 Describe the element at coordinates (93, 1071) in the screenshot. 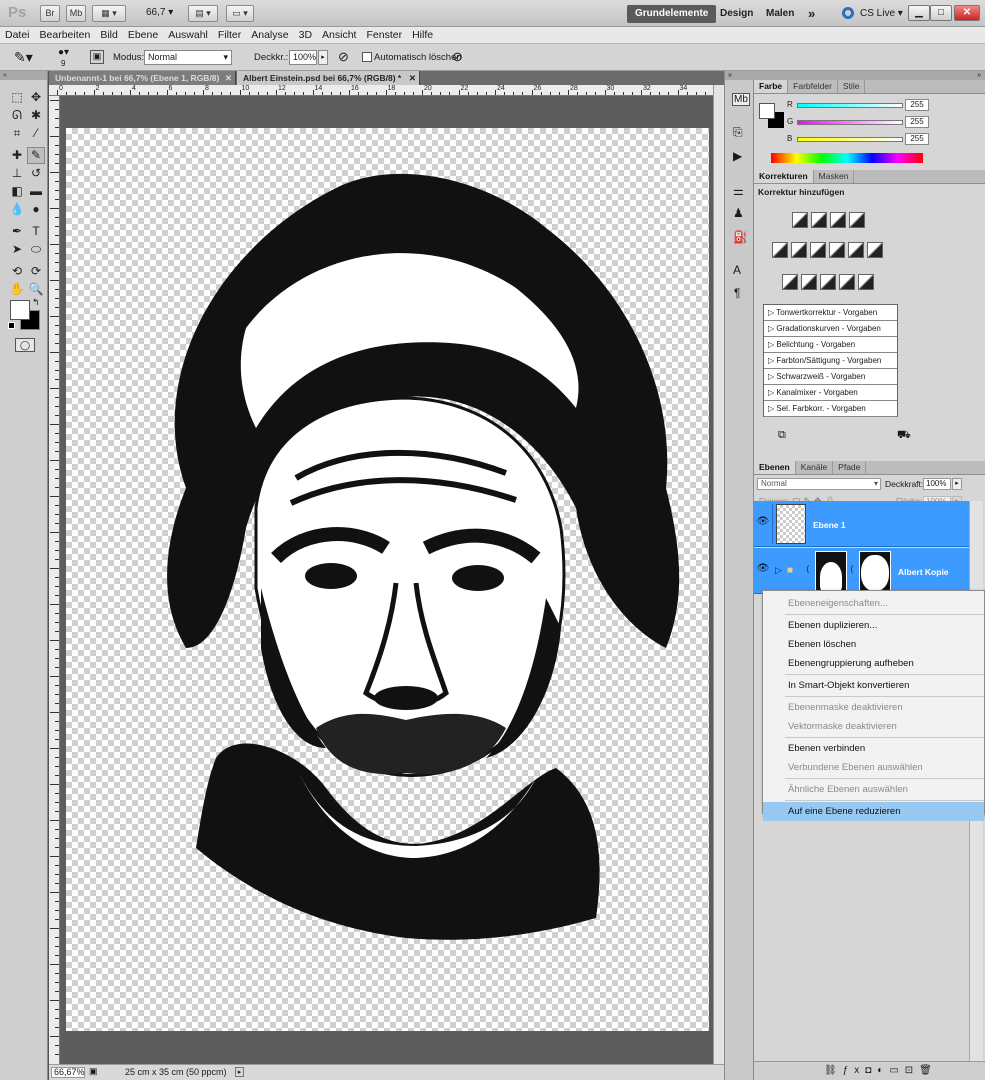

I see `status-info-icon: ▣` at that location.